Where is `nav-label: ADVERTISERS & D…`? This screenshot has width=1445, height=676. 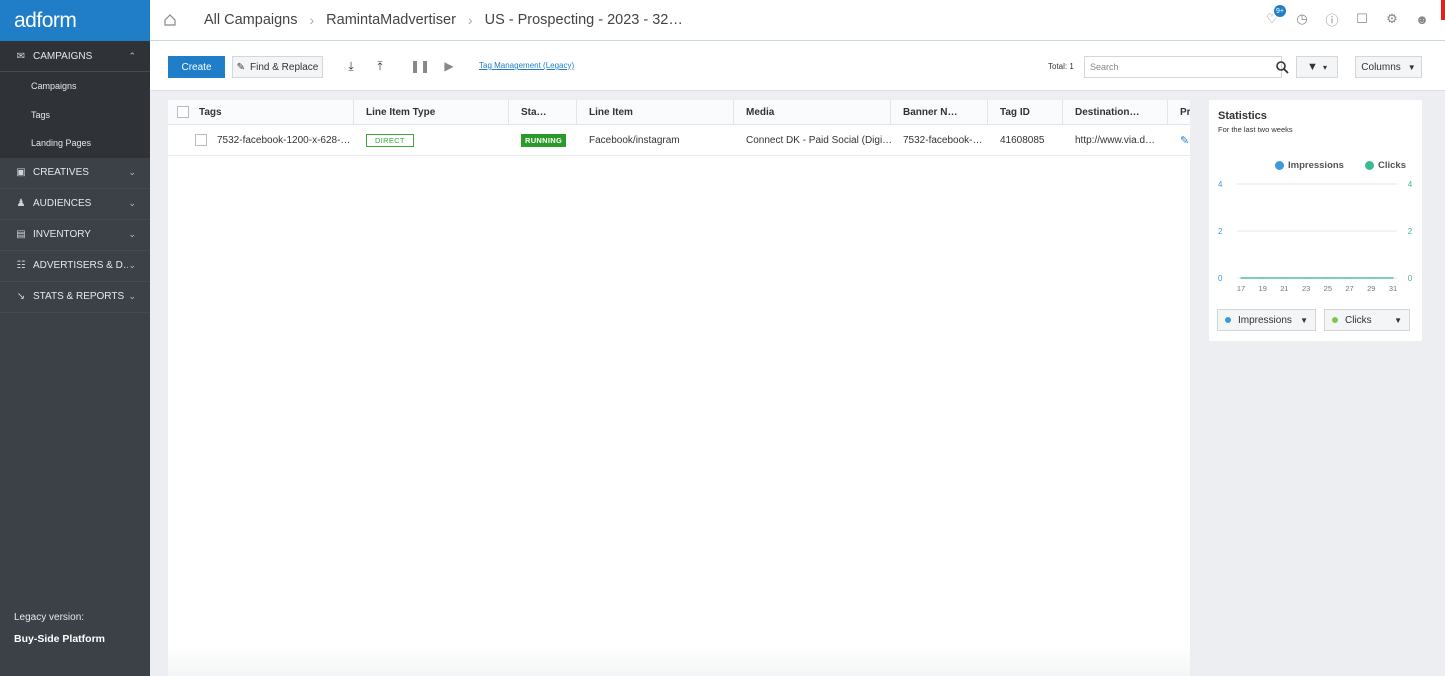
nav-label: ADVERTISERS & D… is located at coordinates (81, 265).